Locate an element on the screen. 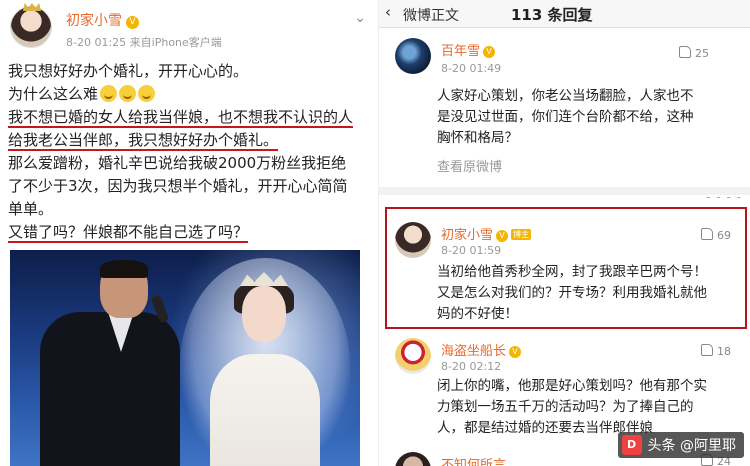 The height and width of the screenshot is (466, 750). like-count: 18 is located at coordinates (724, 351).